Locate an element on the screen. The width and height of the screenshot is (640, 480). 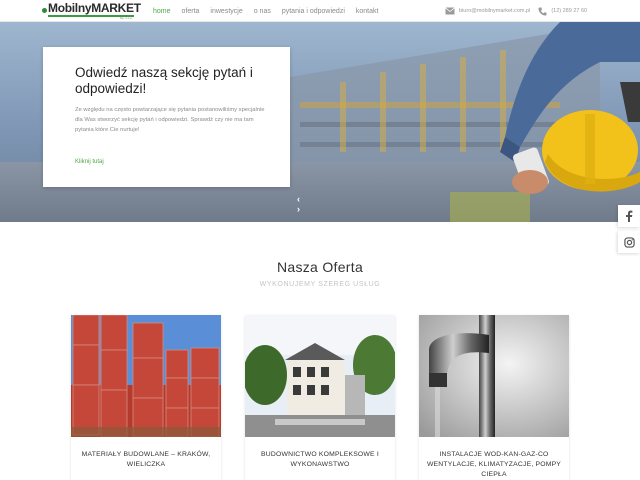
construction-image is located at coordinates (320, 376).